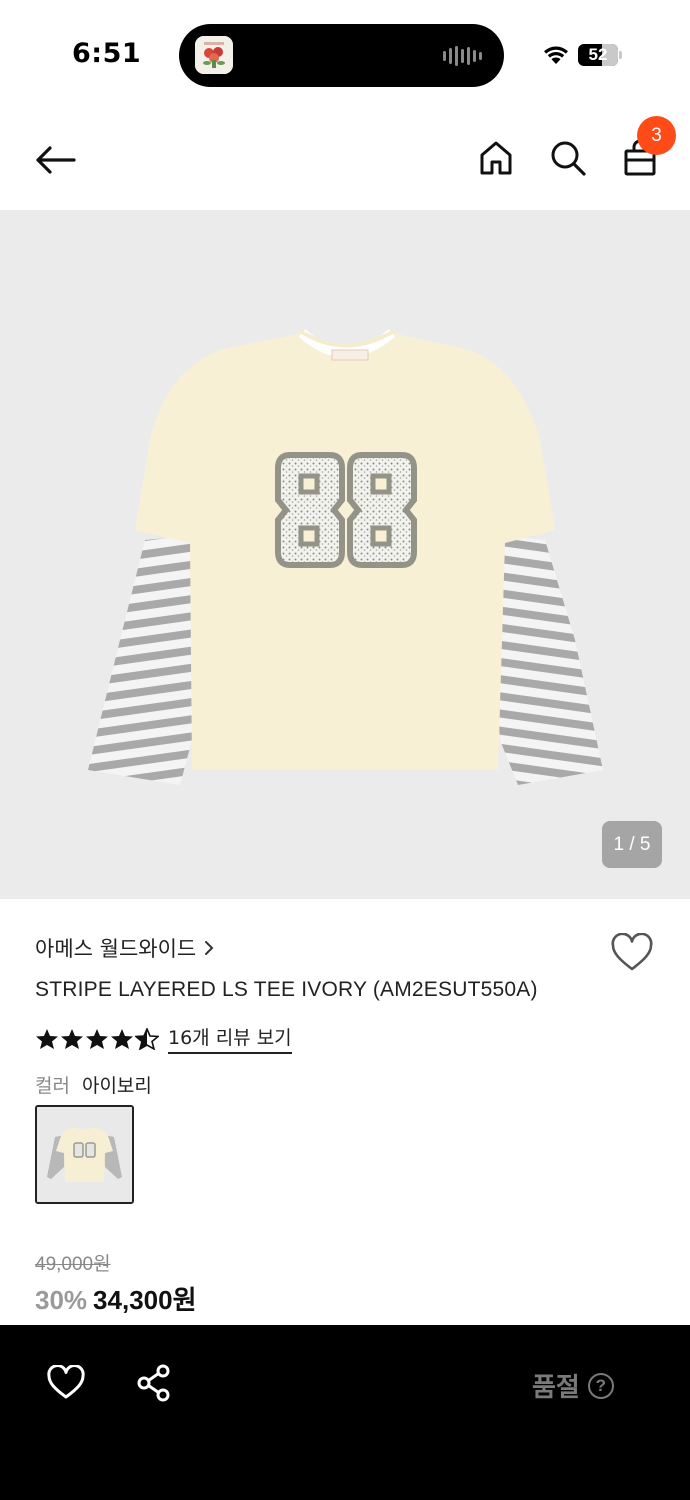 The image size is (690, 1500). I want to click on price-row: 30% 34,300원, so click(116, 1298).